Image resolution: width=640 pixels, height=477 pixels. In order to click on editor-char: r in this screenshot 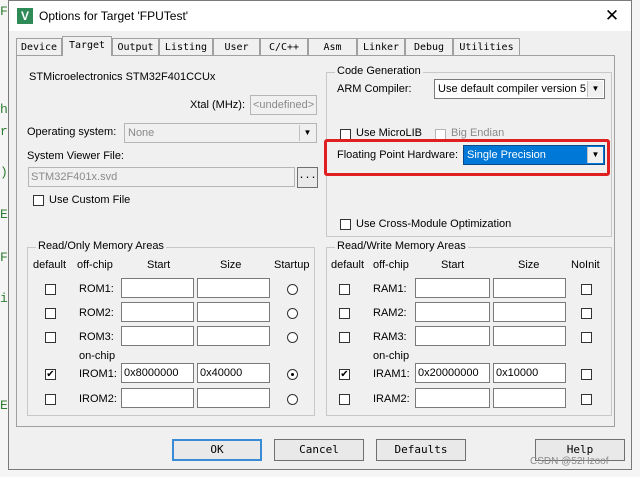, I will do `click(4, 131)`.